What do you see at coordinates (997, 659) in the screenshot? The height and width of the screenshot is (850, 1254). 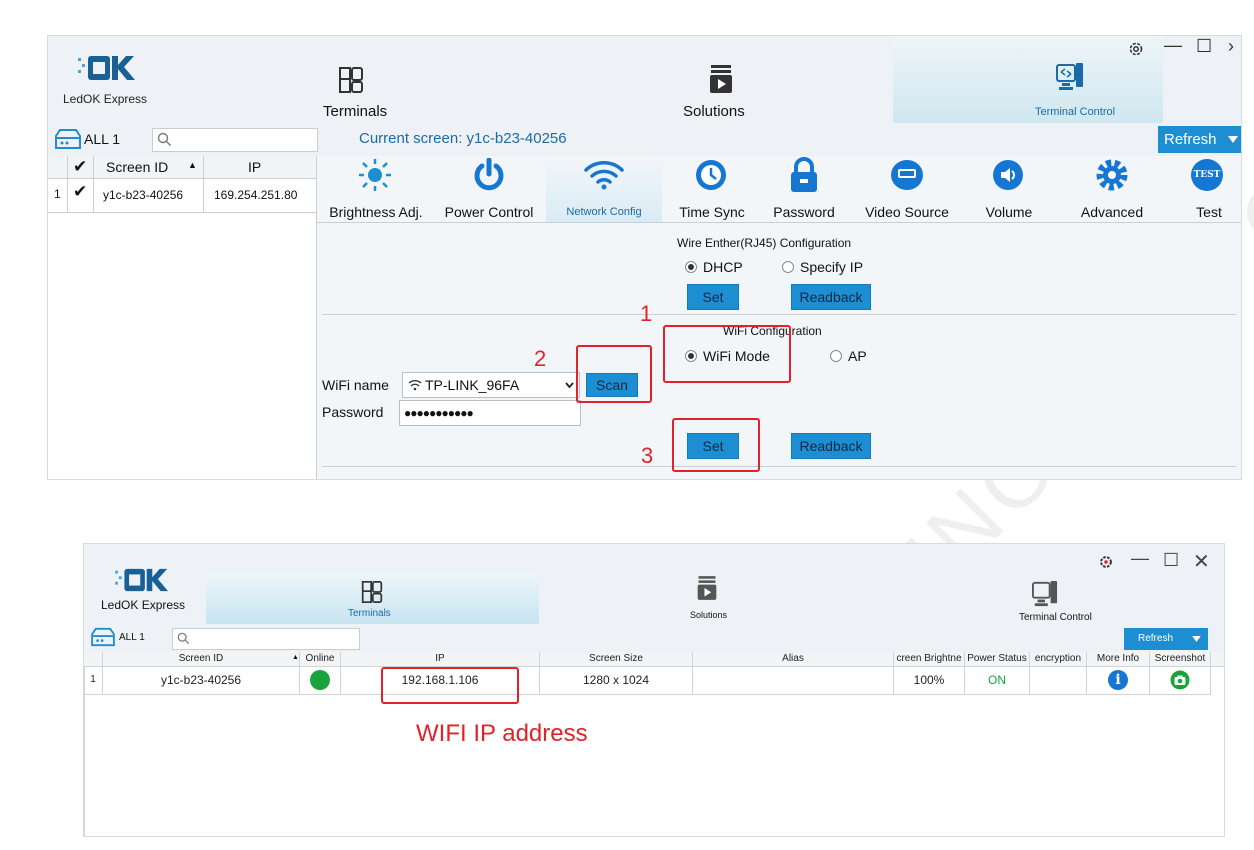 I see `col-power-status: Power Status` at bounding box center [997, 659].